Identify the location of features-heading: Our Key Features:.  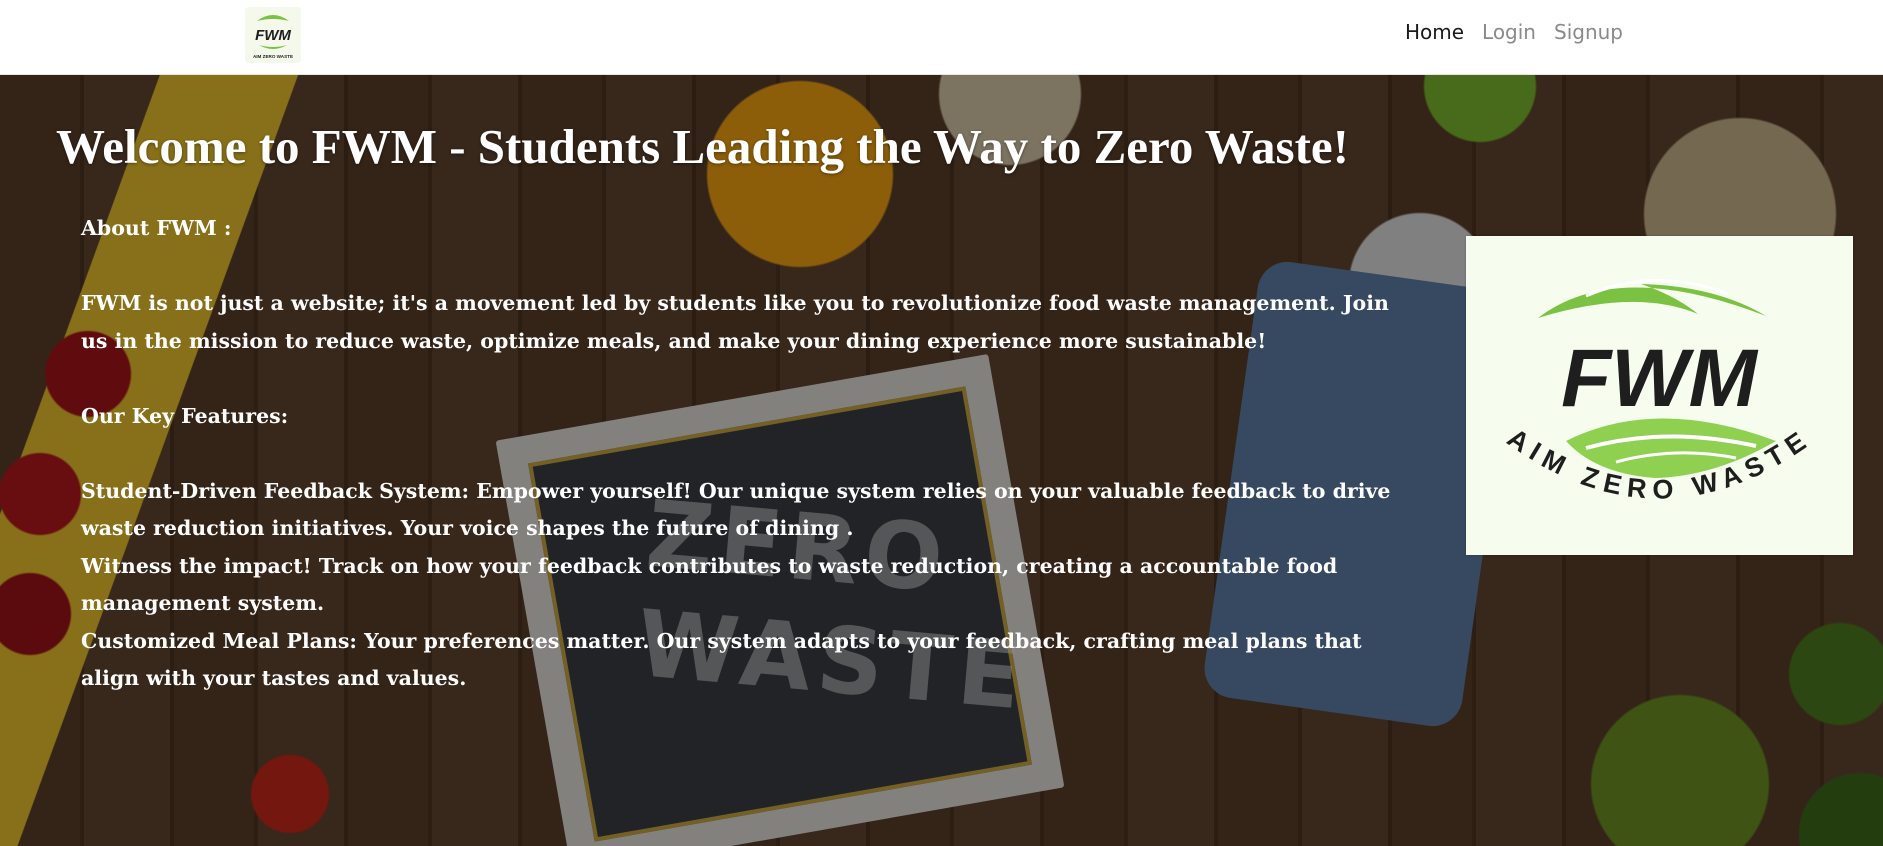
(185, 415).